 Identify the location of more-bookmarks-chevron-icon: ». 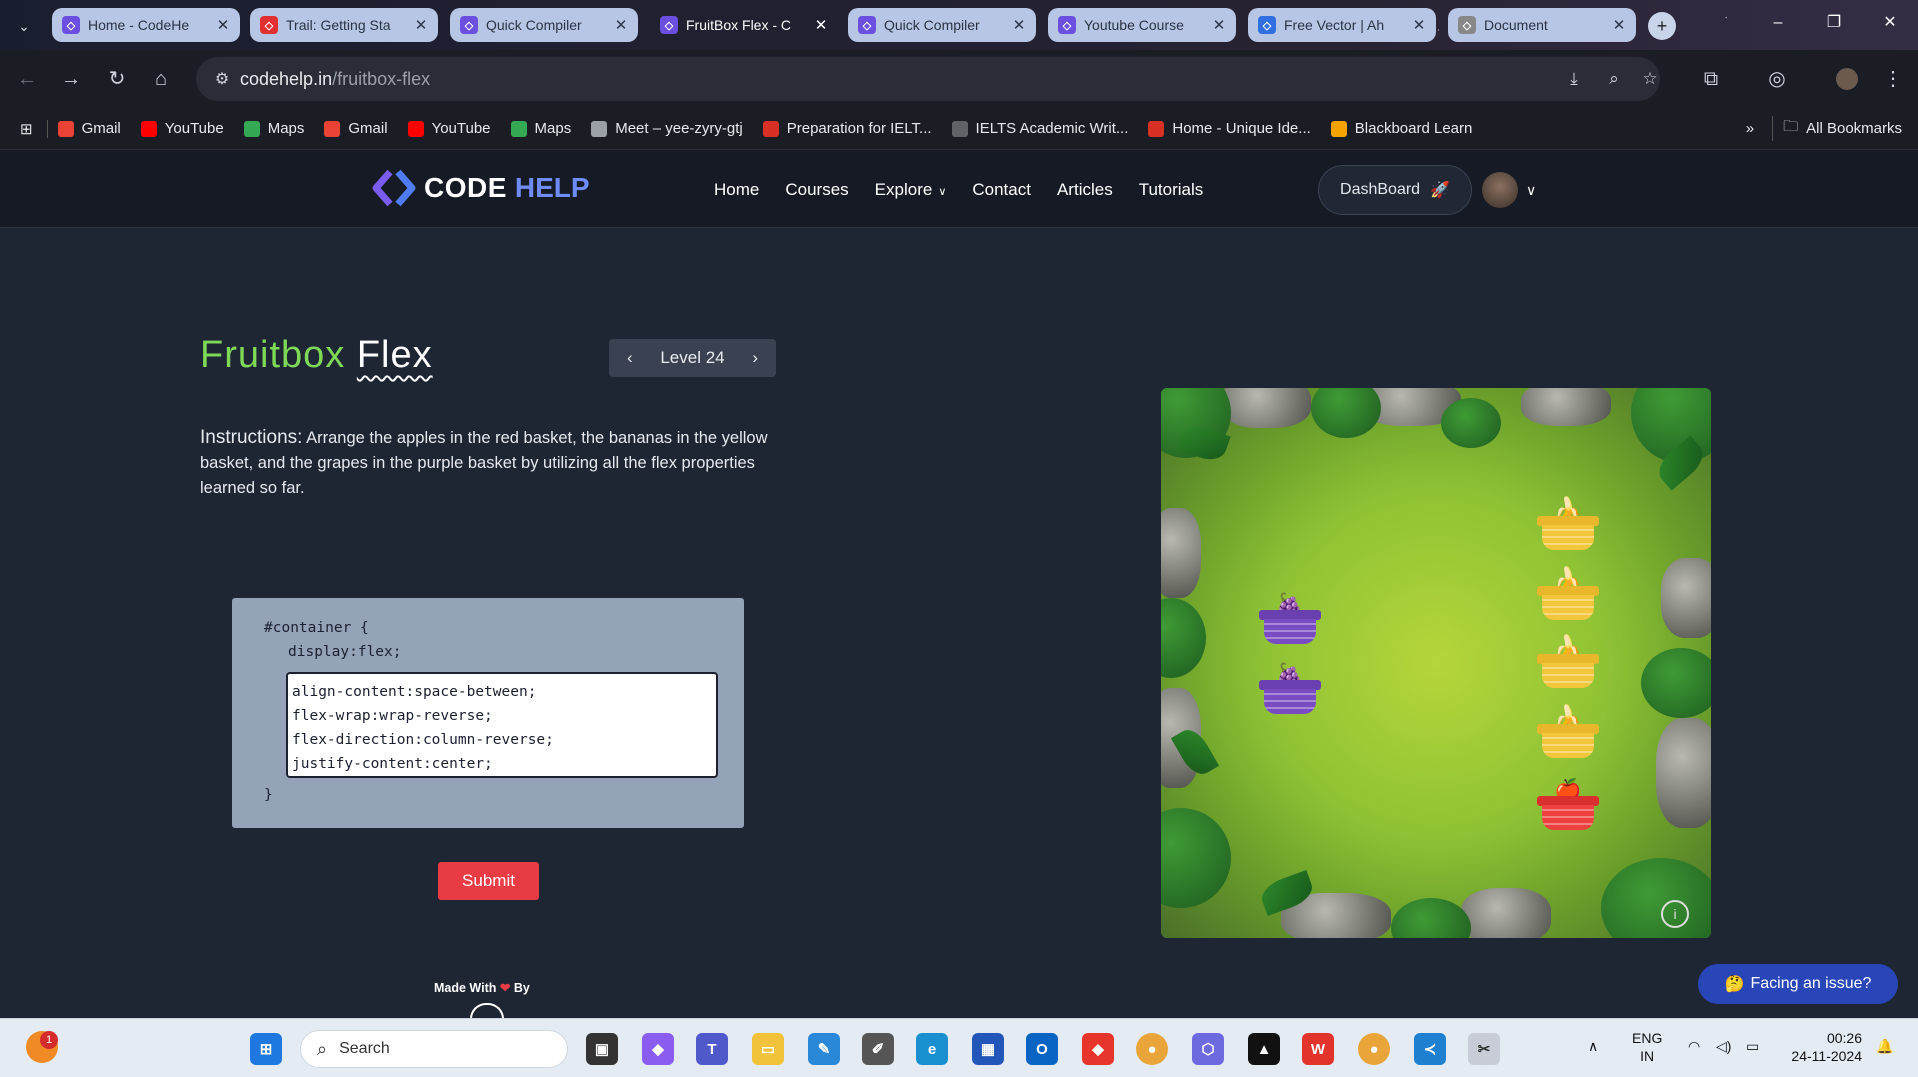
(1754, 128).